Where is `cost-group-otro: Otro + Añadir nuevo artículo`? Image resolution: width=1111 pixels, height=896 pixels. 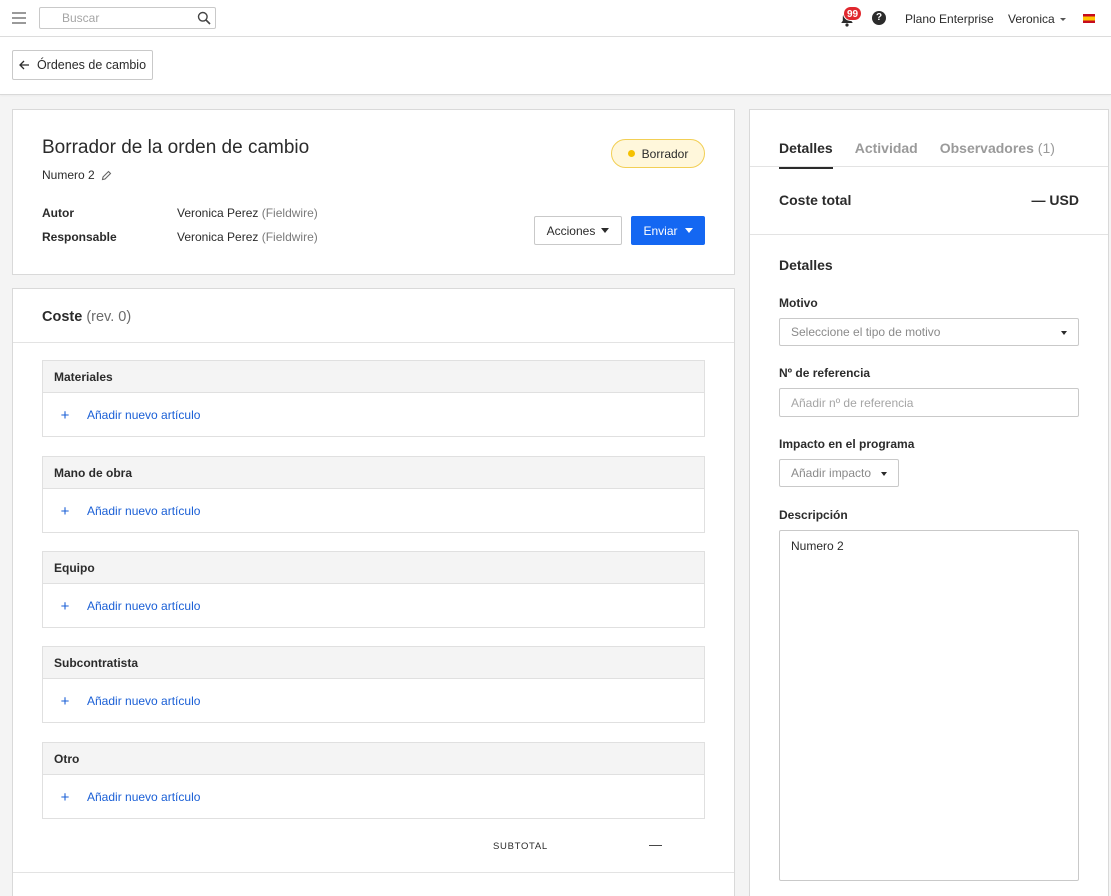 cost-group-otro: Otro + Añadir nuevo artículo is located at coordinates (373, 780).